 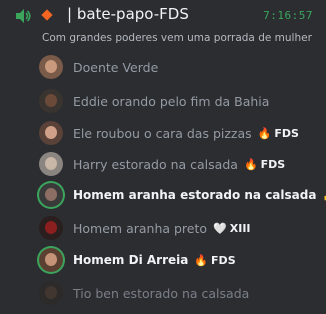 I want to click on member-name: Eddie orando pelo fim da Bahia, so click(x=171, y=101).